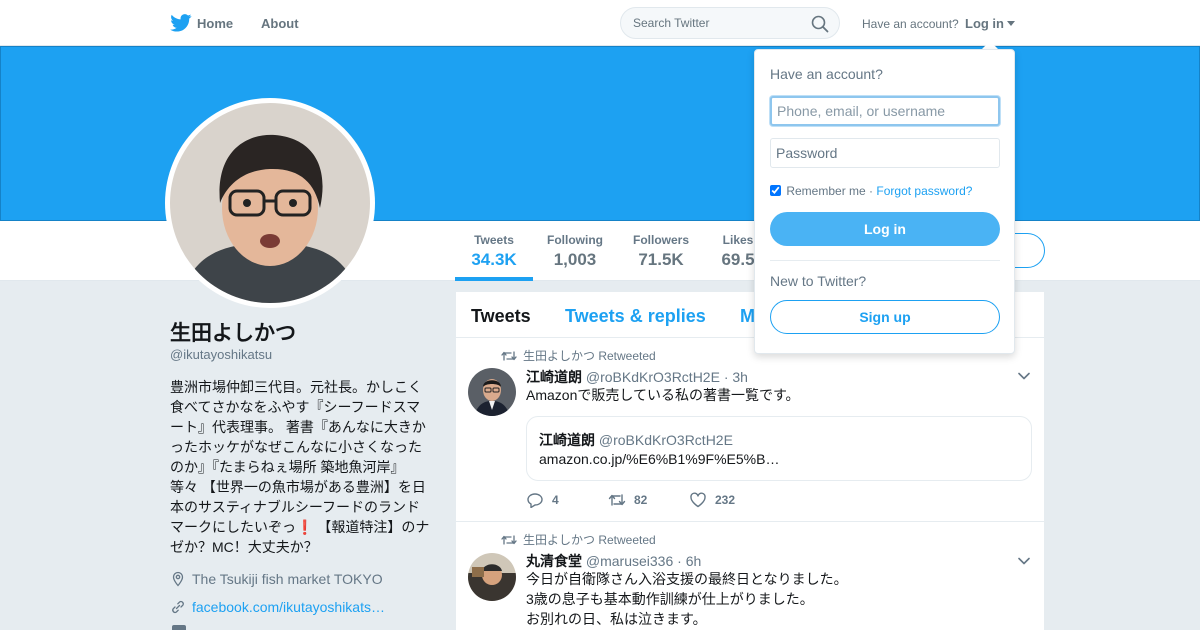 Image resolution: width=1200 pixels, height=630 pixels. Describe the element at coordinates (221, 354) in the screenshot. I see `profile-handle: @ikutayoshikatsu` at that location.